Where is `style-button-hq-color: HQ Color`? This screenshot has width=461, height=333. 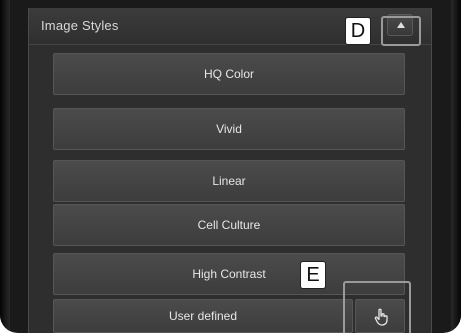
style-button-hq-color: HQ Color is located at coordinates (229, 74).